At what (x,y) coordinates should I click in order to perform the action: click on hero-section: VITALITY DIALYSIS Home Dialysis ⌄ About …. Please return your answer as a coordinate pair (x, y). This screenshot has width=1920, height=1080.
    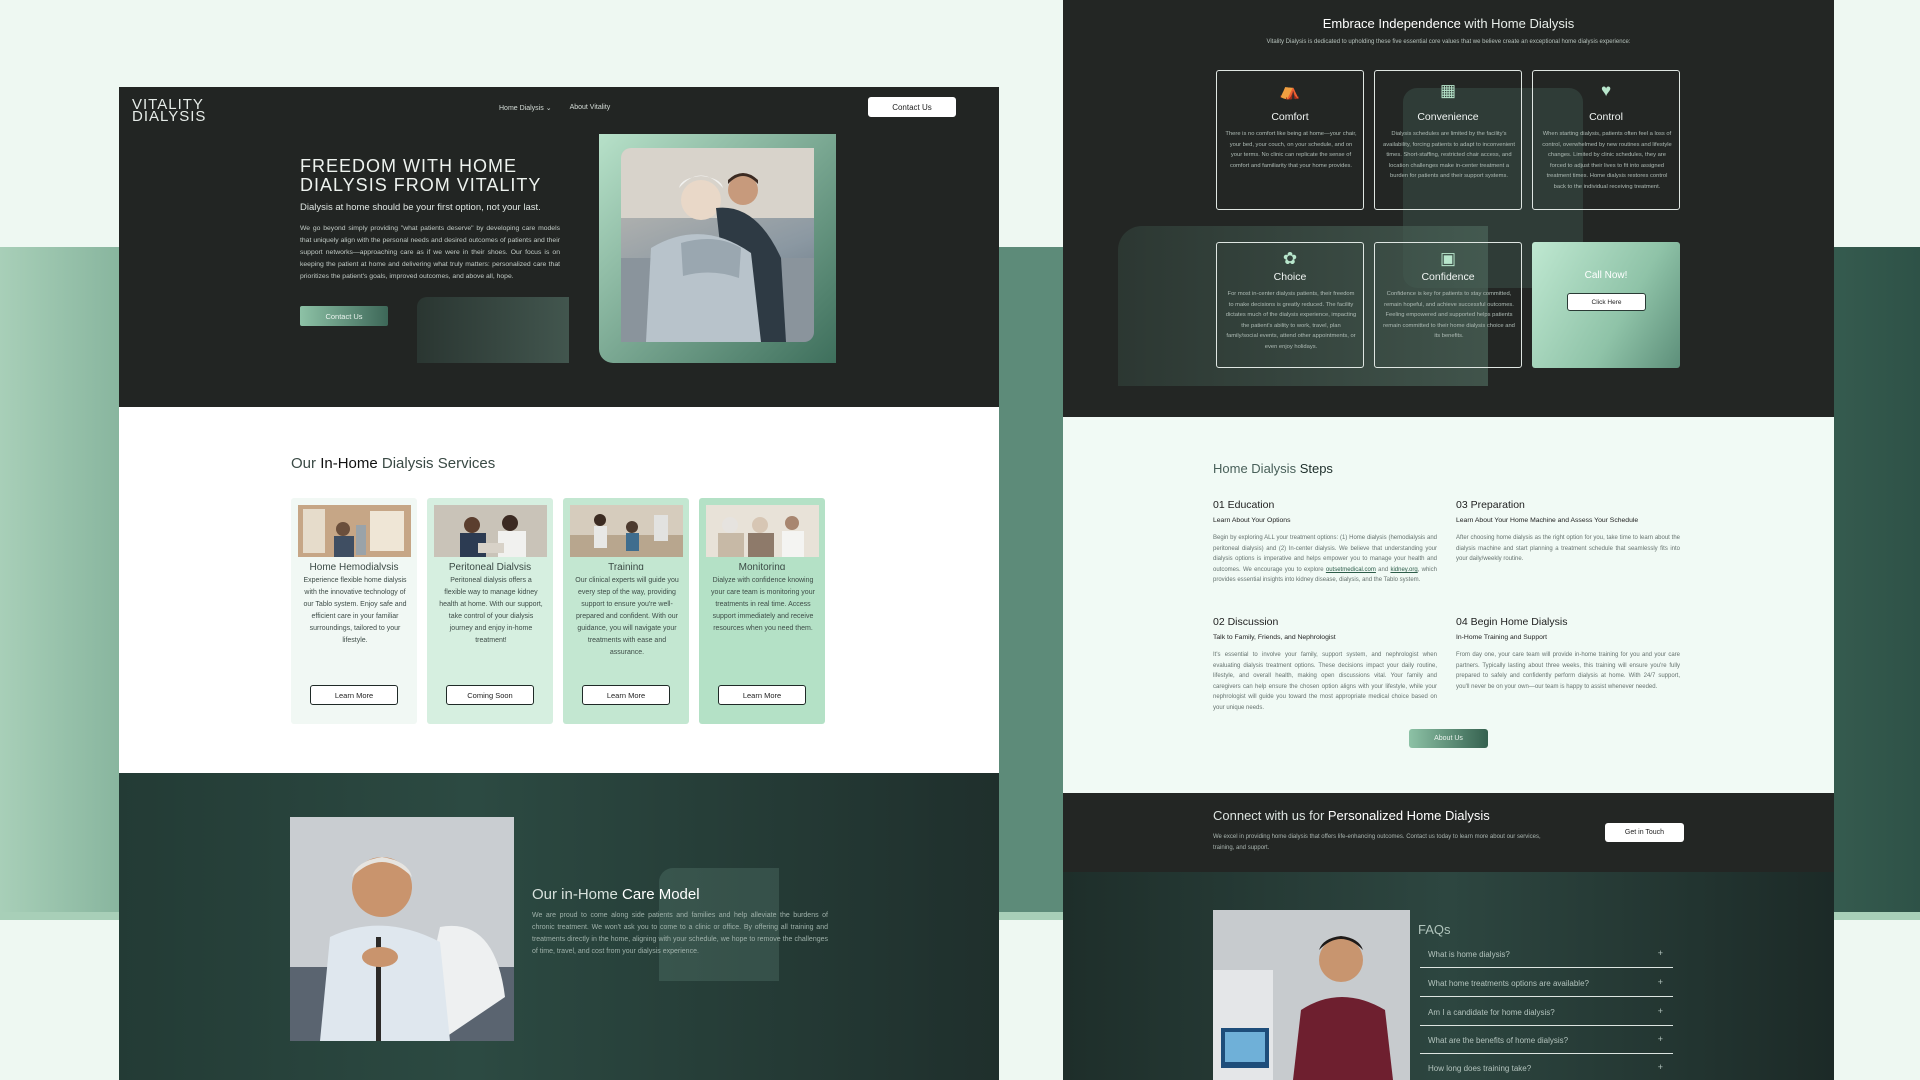
    Looking at the image, I should click on (559, 247).